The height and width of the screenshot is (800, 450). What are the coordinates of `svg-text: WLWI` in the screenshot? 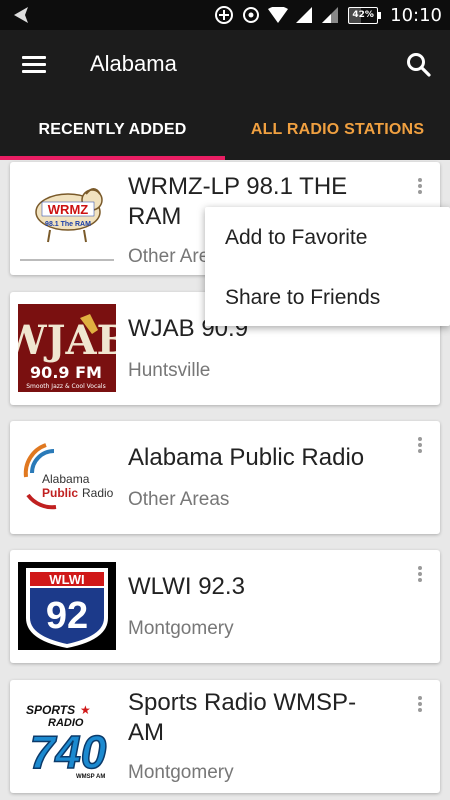 It's located at (66, 579).